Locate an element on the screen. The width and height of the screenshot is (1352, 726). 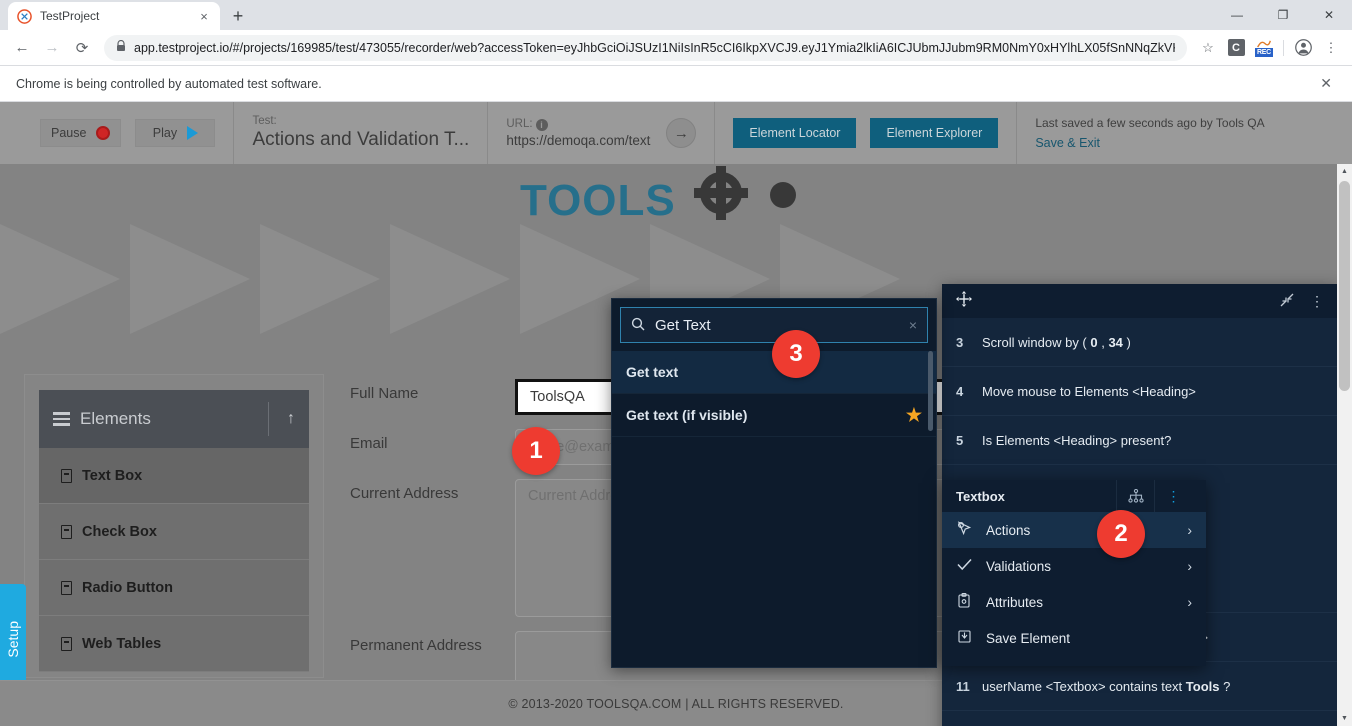
scroll-down-arrow-icon: ▼ is located at coordinates (1344, 718).